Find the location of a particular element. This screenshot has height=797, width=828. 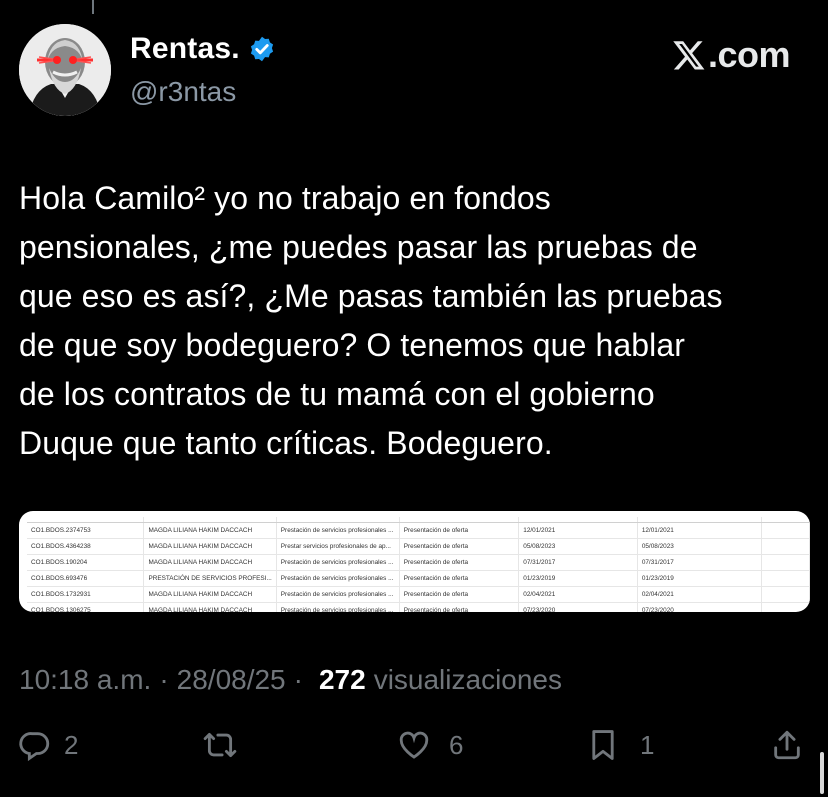

reply-button: 2 is located at coordinates (48, 745).